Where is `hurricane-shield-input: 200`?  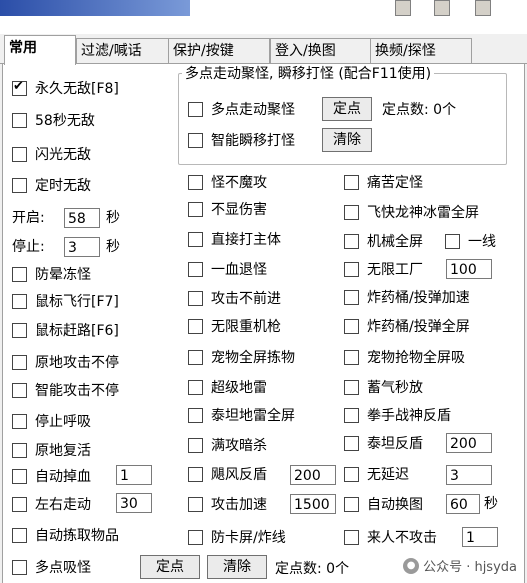
hurricane-shield-input: 200 is located at coordinates (313, 475).